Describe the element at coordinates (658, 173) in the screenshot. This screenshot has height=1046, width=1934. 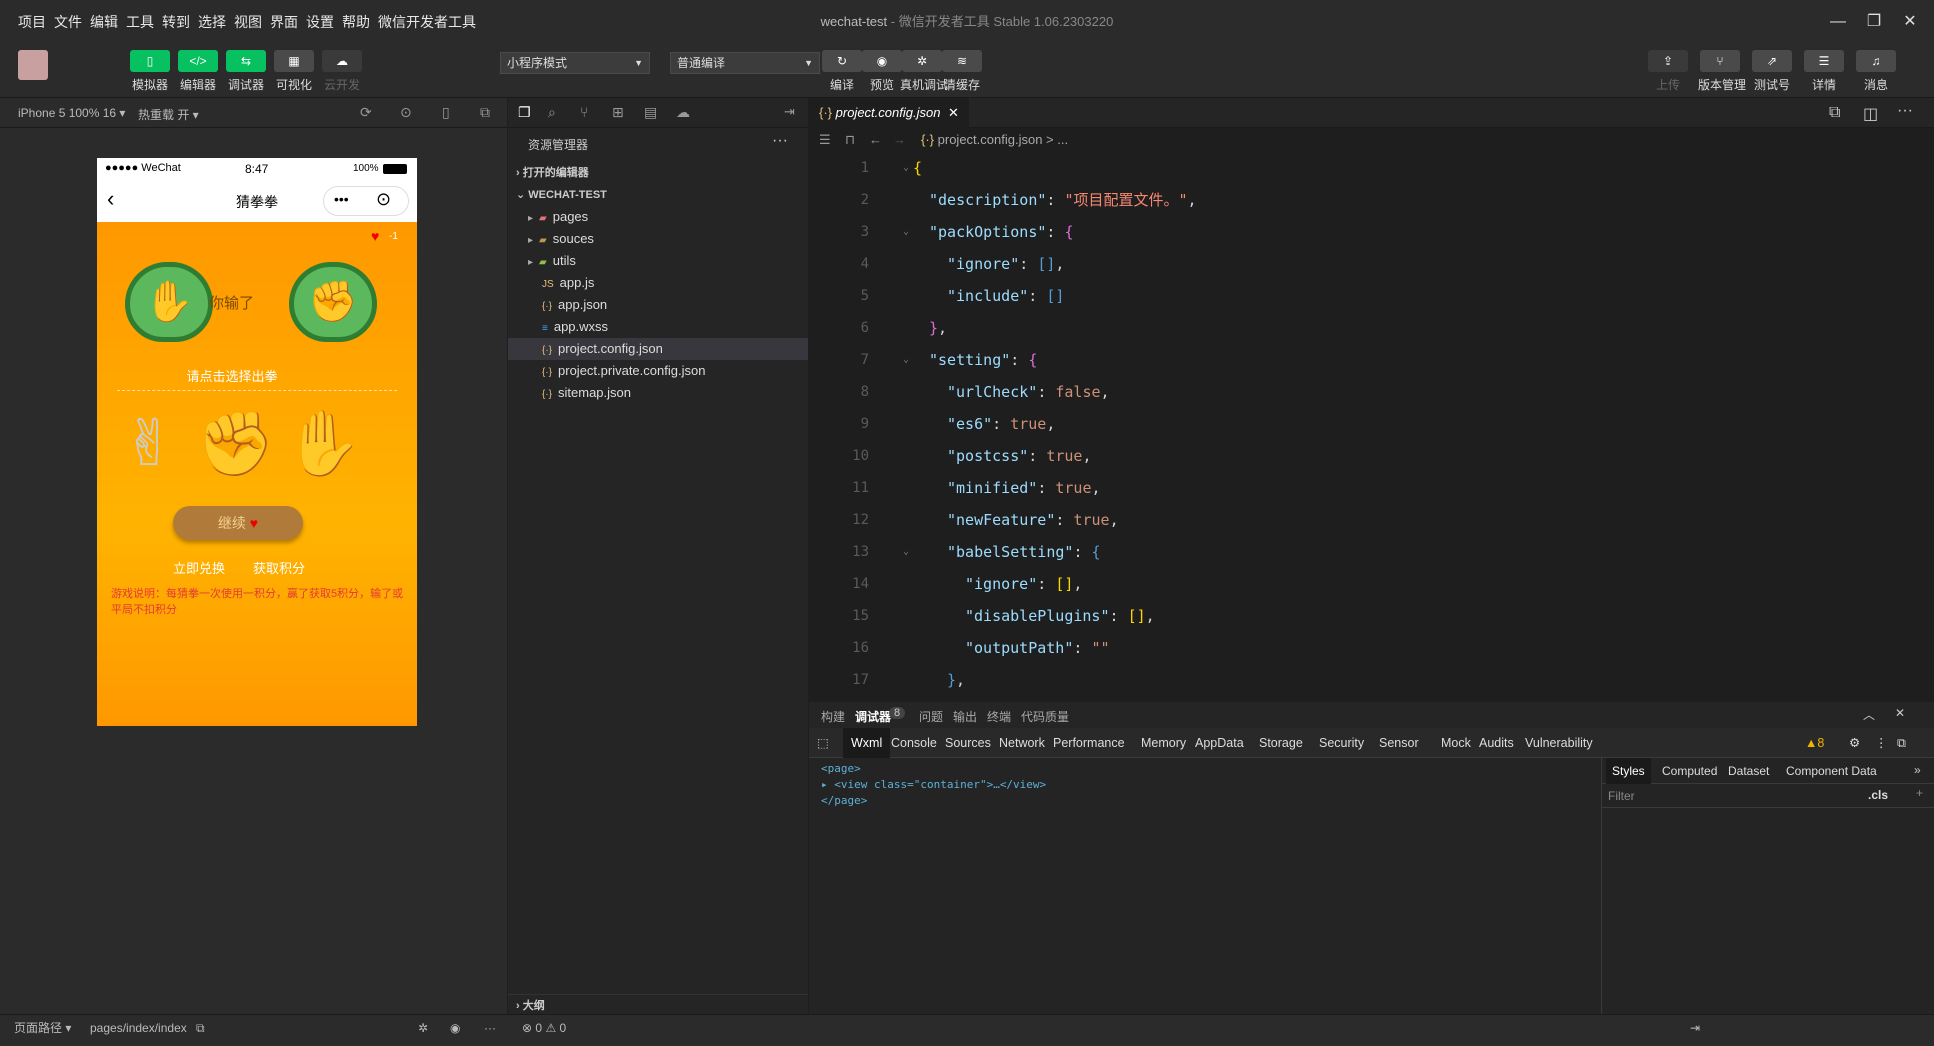
I see `open-editors-header: › 打开的编辑器` at that location.